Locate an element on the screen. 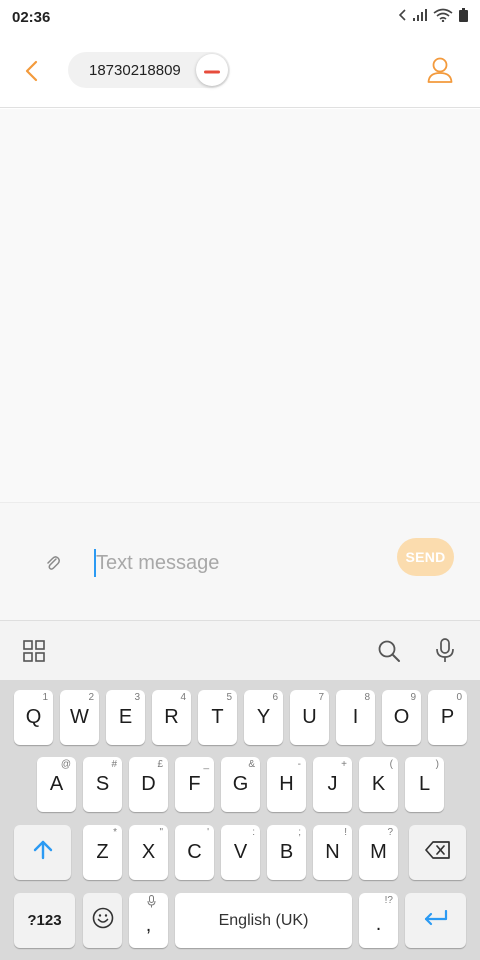  key-label: M is located at coordinates (378, 852).